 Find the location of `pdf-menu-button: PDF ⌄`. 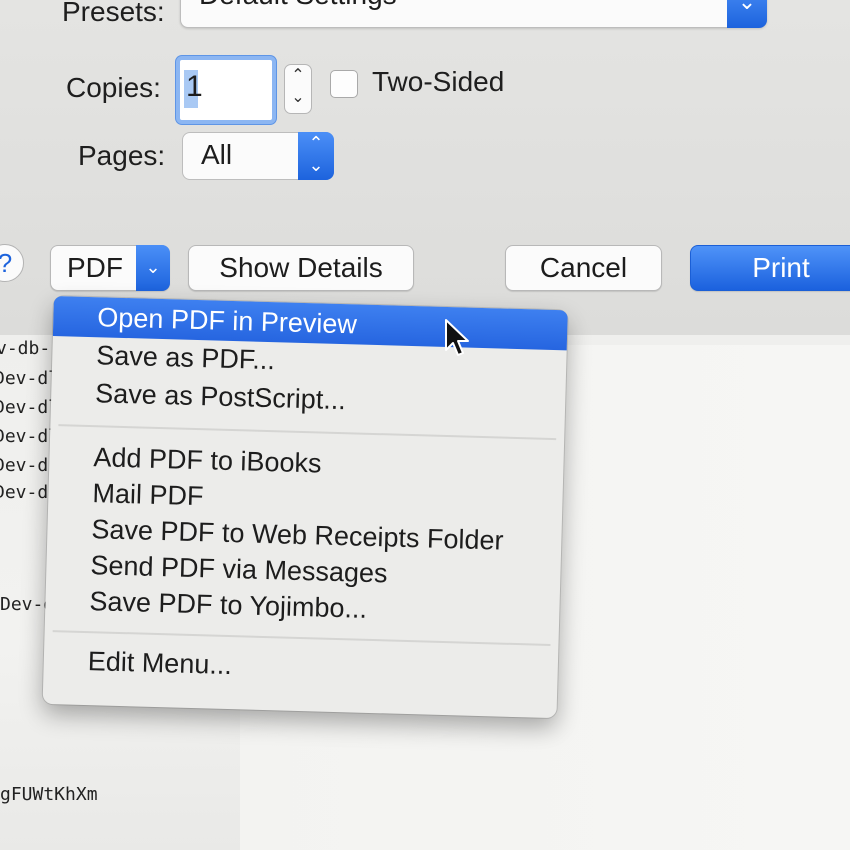

pdf-menu-button: PDF ⌄ is located at coordinates (110, 268).